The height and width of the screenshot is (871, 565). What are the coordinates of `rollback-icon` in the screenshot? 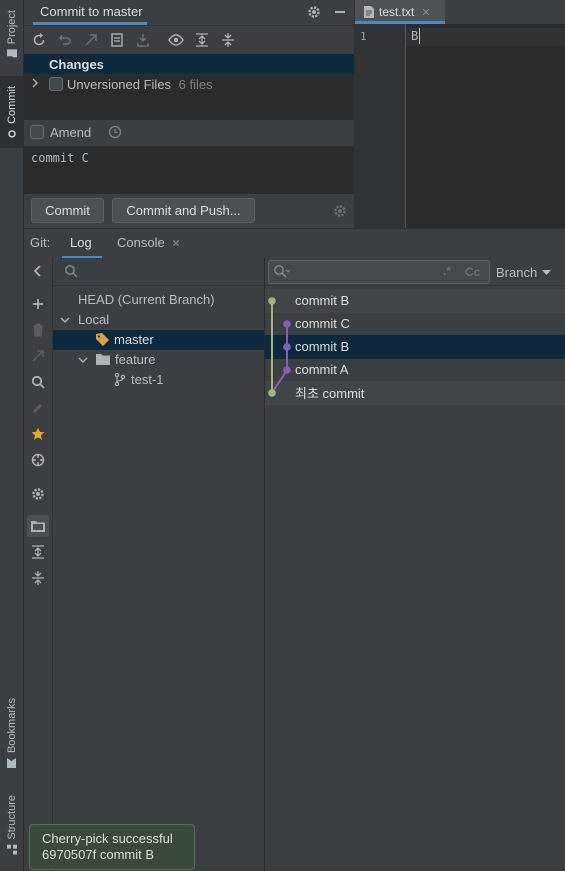 It's located at (65, 40).